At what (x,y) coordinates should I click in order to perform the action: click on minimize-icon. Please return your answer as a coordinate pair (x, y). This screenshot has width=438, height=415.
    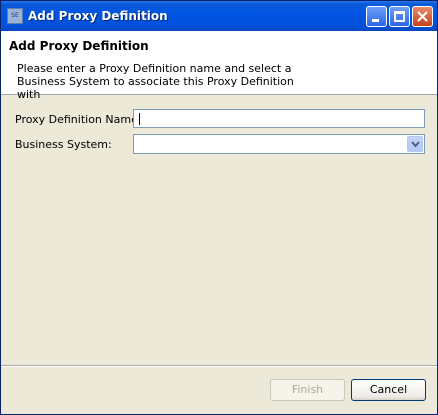
    Looking at the image, I should click on (375, 20).